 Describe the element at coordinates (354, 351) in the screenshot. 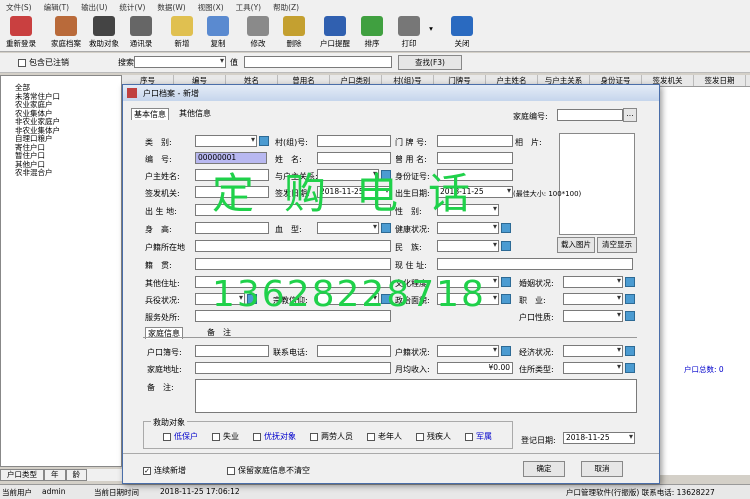

I see `phone-input` at that location.